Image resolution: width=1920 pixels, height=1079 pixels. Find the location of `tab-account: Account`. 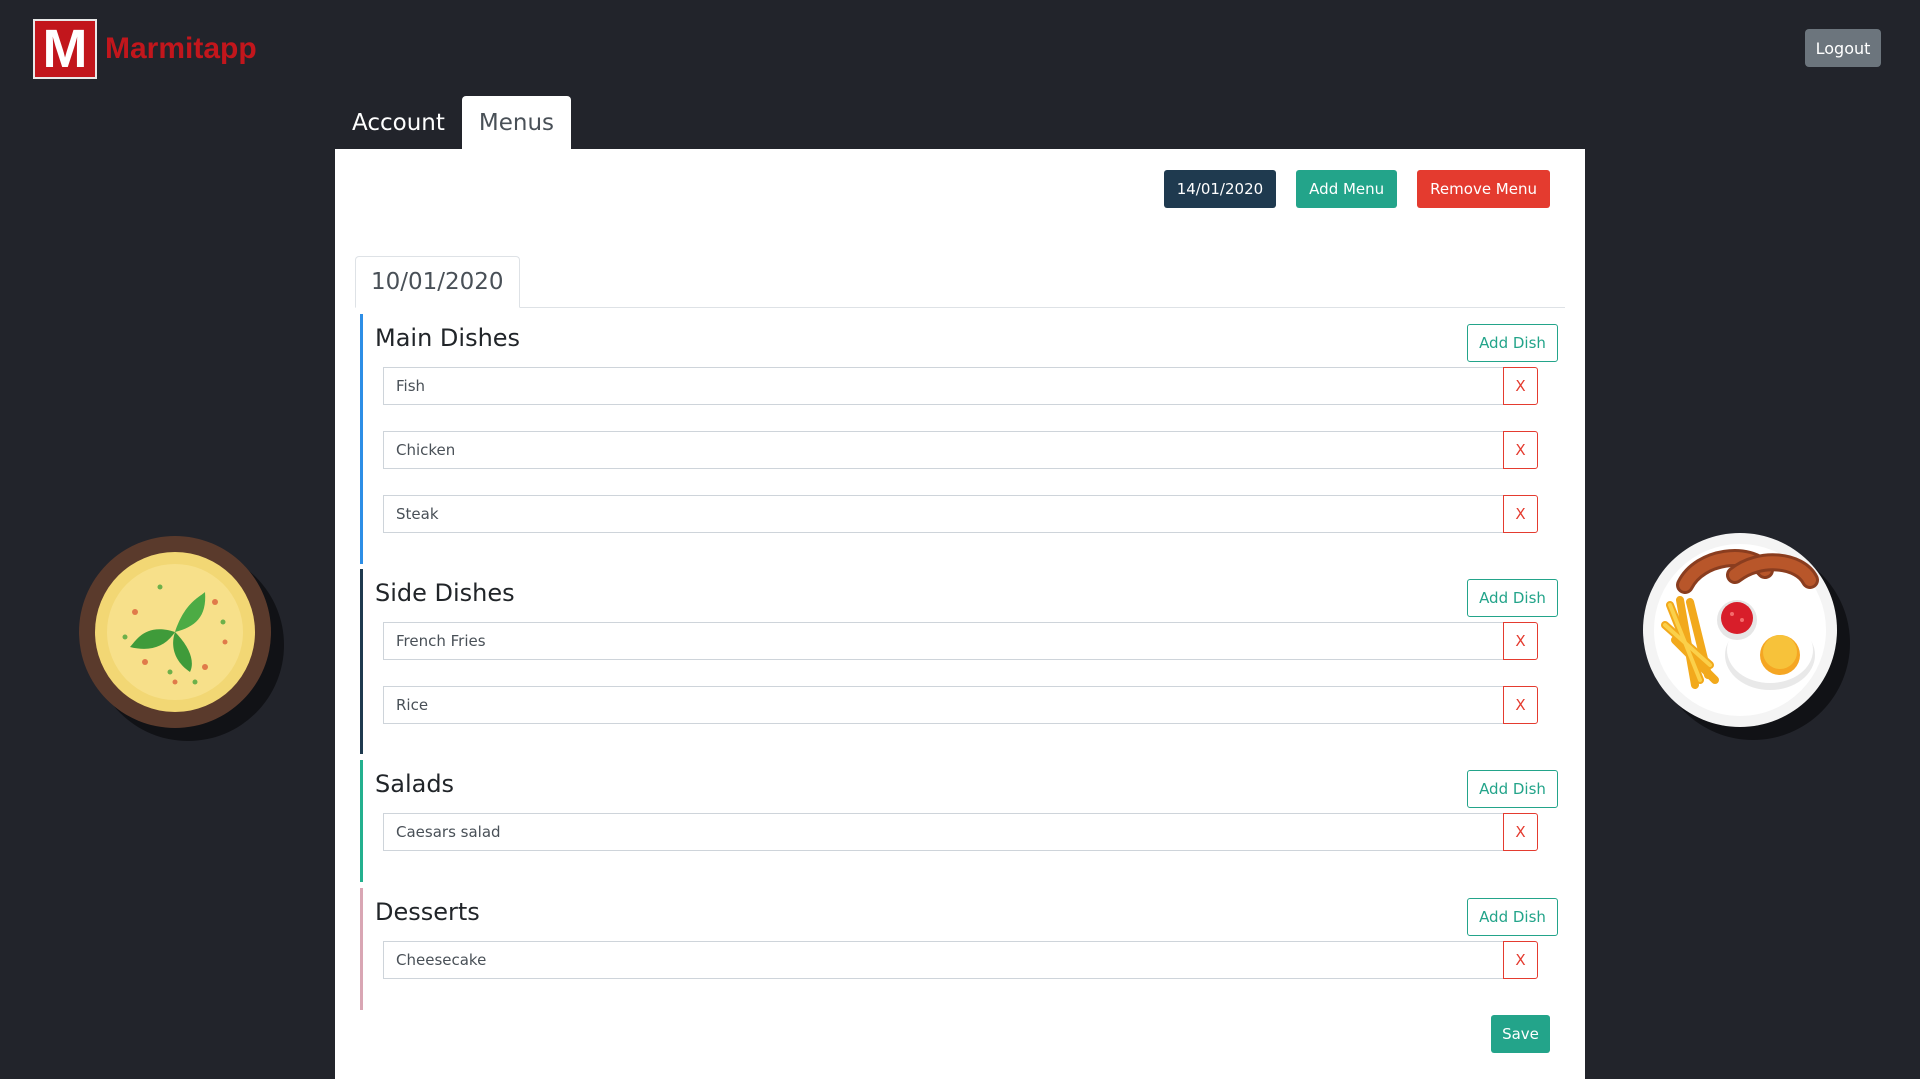

tab-account: Account is located at coordinates (398, 122).